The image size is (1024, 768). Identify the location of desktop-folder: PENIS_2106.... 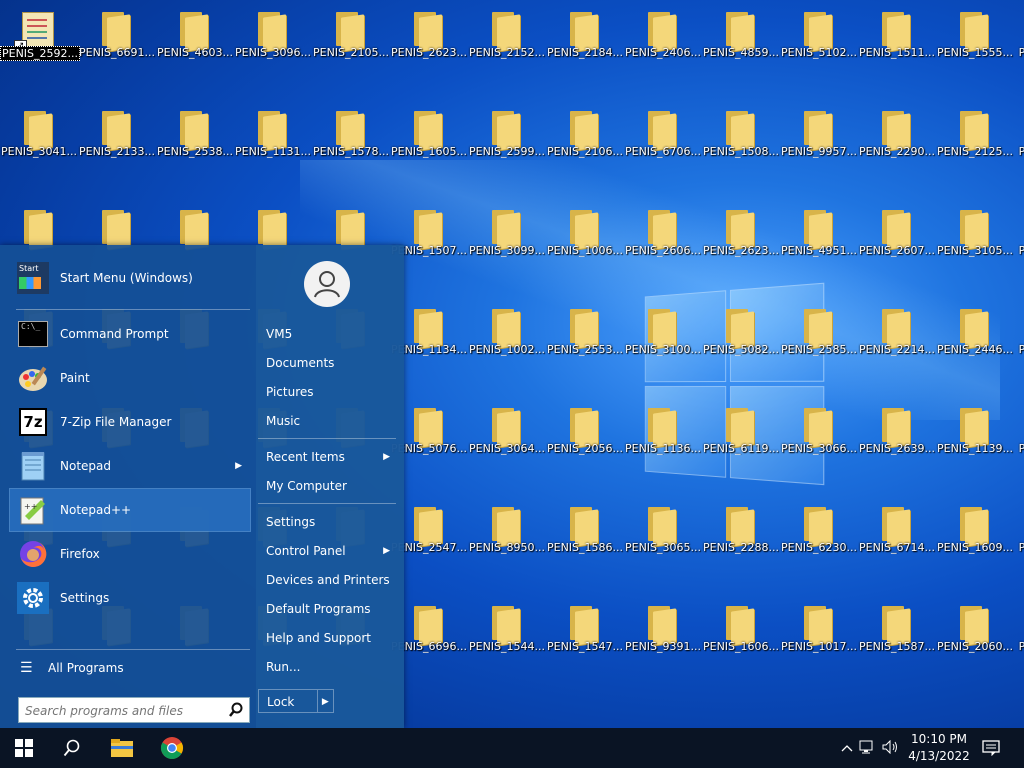
(585, 148).